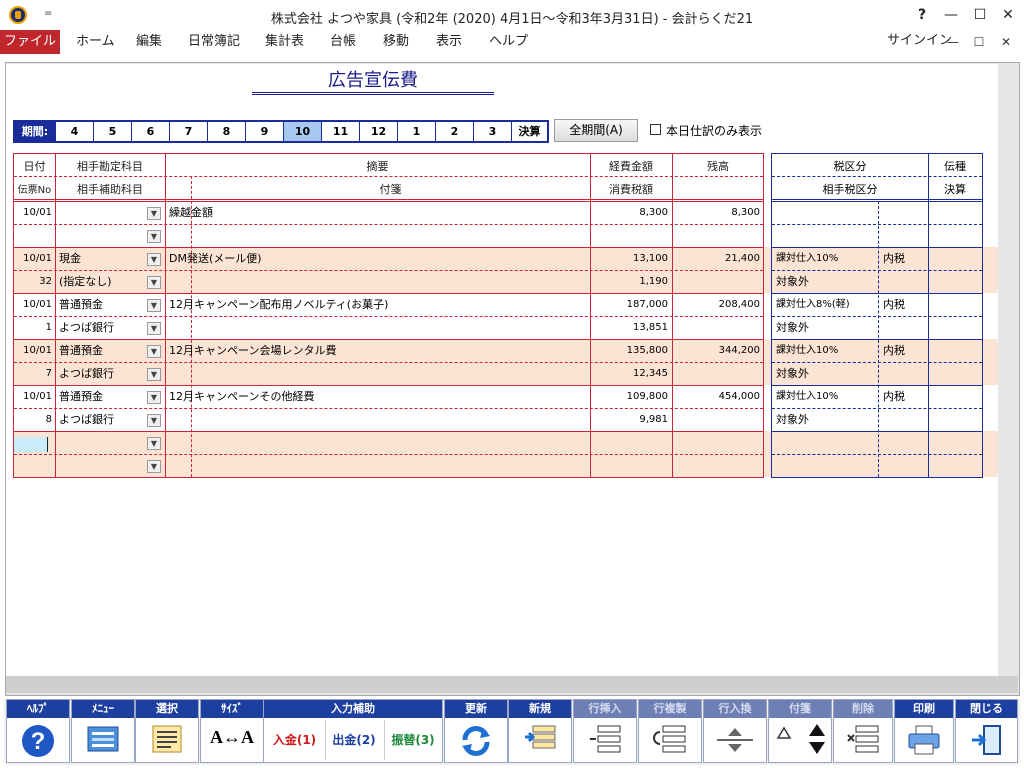 The image size is (1024, 768). What do you see at coordinates (919, 42) in the screenshot?
I see `signin-link: サインイン` at bounding box center [919, 42].